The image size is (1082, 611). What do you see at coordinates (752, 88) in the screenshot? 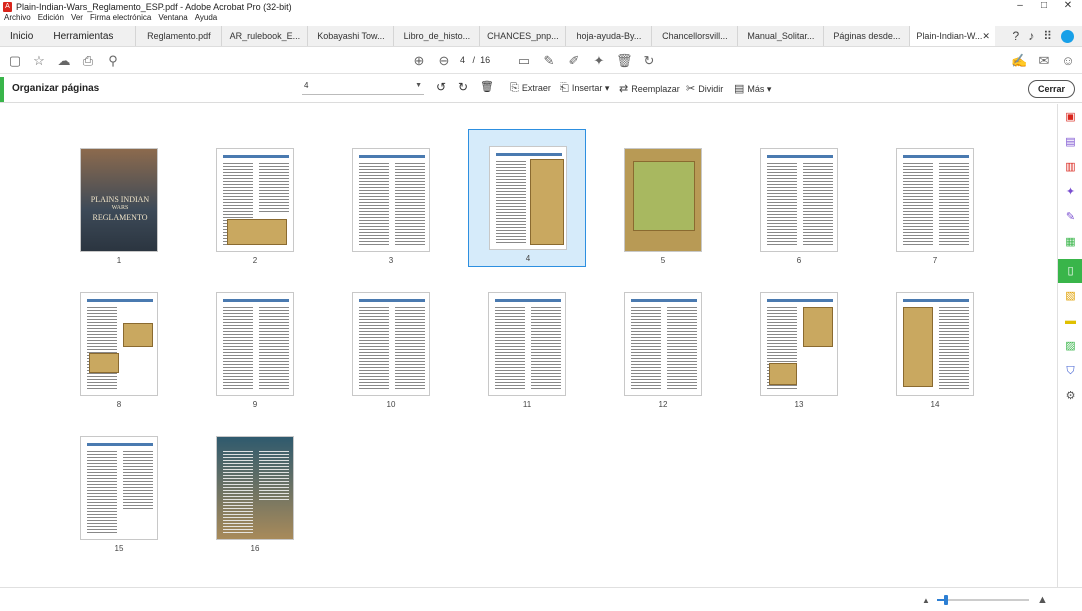
I see `more-button: ▤ Más ▾` at bounding box center [752, 88].